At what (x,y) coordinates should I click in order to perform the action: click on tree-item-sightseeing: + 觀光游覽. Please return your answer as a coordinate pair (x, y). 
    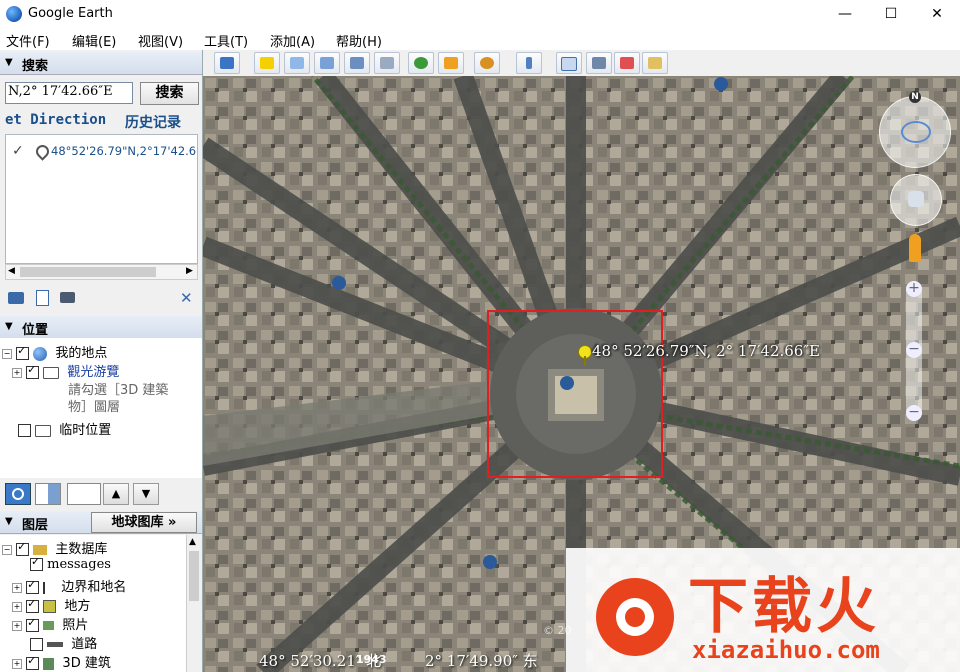
    Looking at the image, I should click on (65, 370).